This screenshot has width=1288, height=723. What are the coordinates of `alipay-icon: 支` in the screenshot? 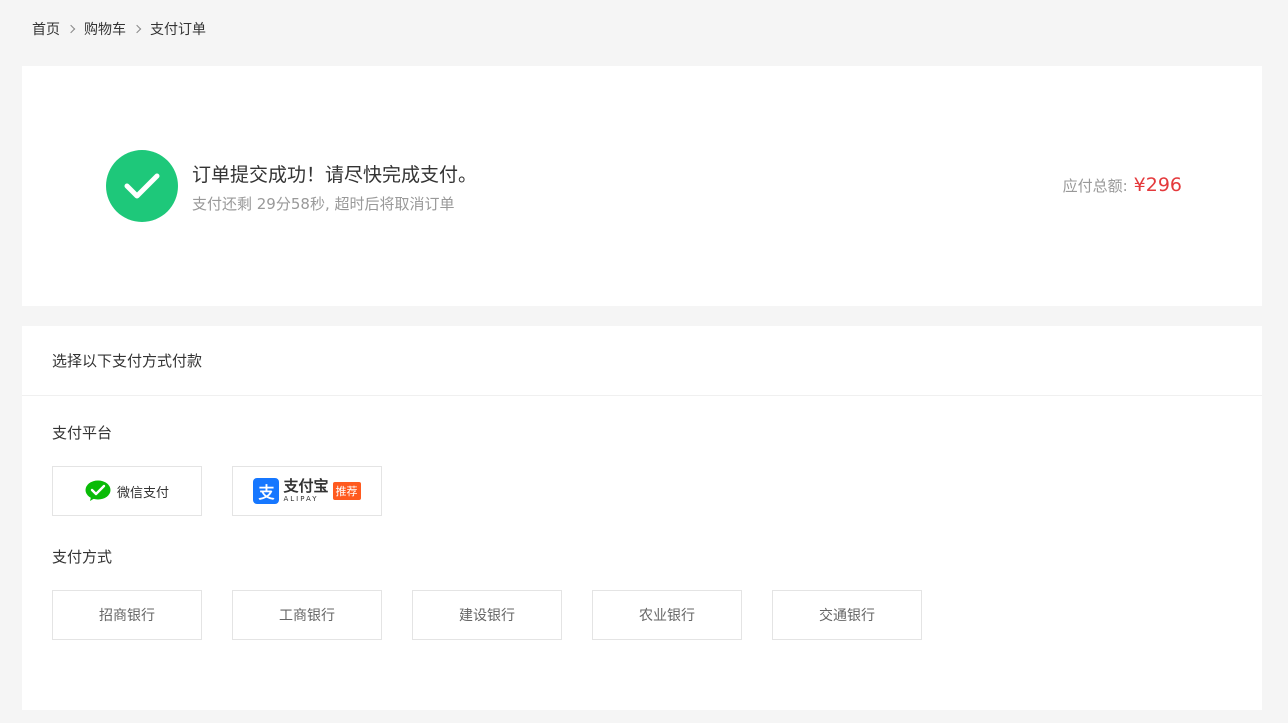 It's located at (266, 491).